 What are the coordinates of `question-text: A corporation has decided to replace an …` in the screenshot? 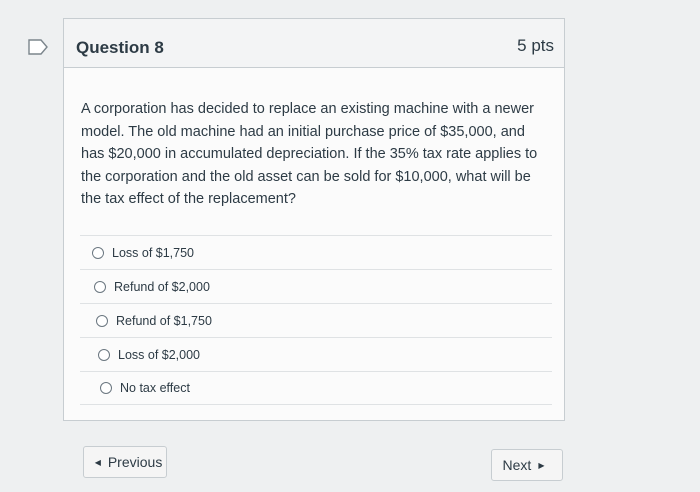 It's located at (309, 154).